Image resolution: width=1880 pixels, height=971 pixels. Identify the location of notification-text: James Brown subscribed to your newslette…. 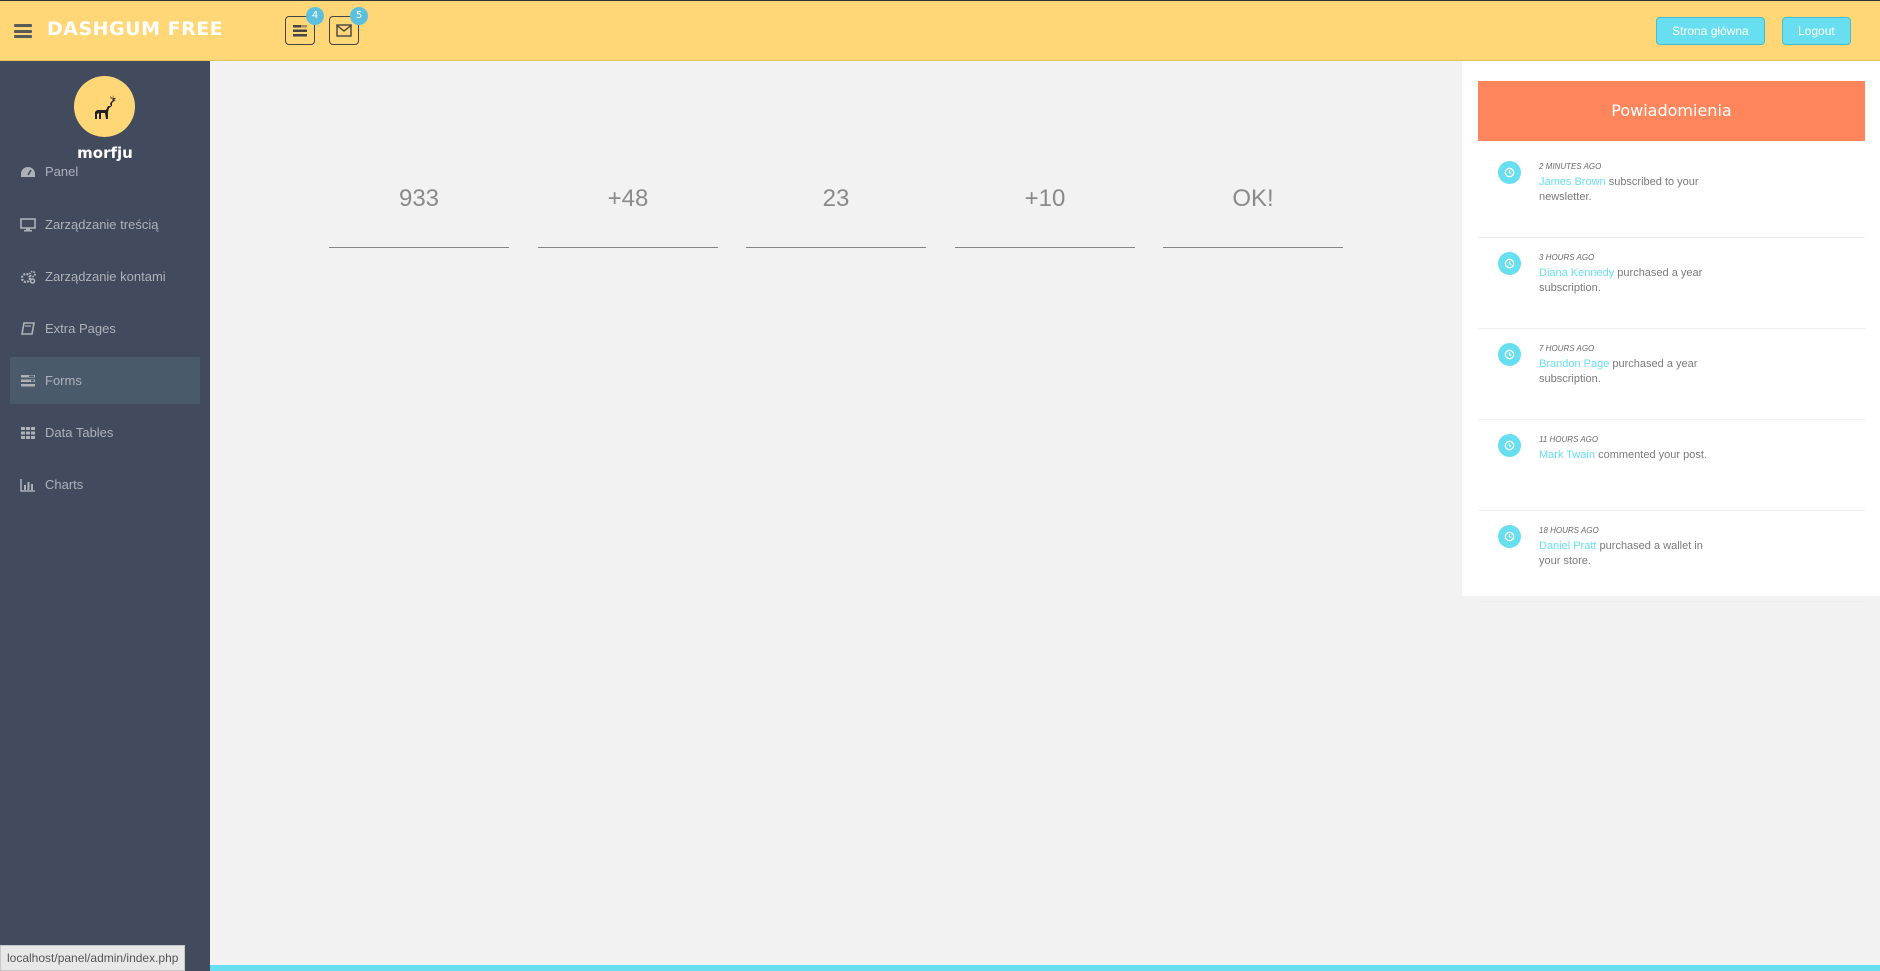
(1629, 190).